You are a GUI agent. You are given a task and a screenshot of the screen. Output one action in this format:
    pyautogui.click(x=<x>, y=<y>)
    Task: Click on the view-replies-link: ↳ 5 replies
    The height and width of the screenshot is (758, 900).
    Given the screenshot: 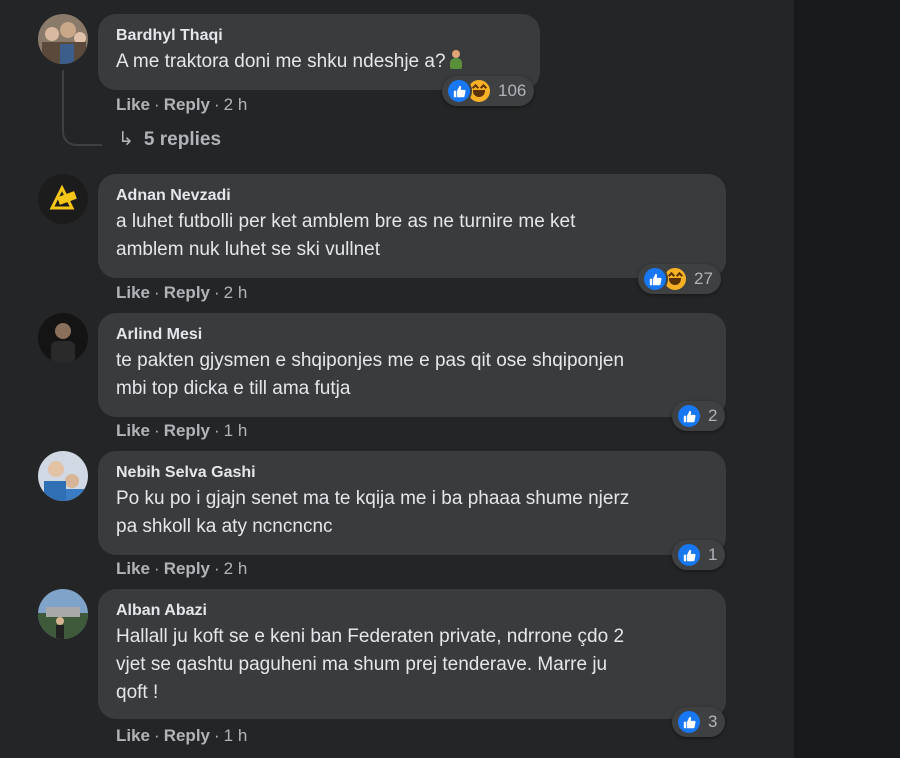 What is the action you would take?
    pyautogui.click(x=169, y=140)
    